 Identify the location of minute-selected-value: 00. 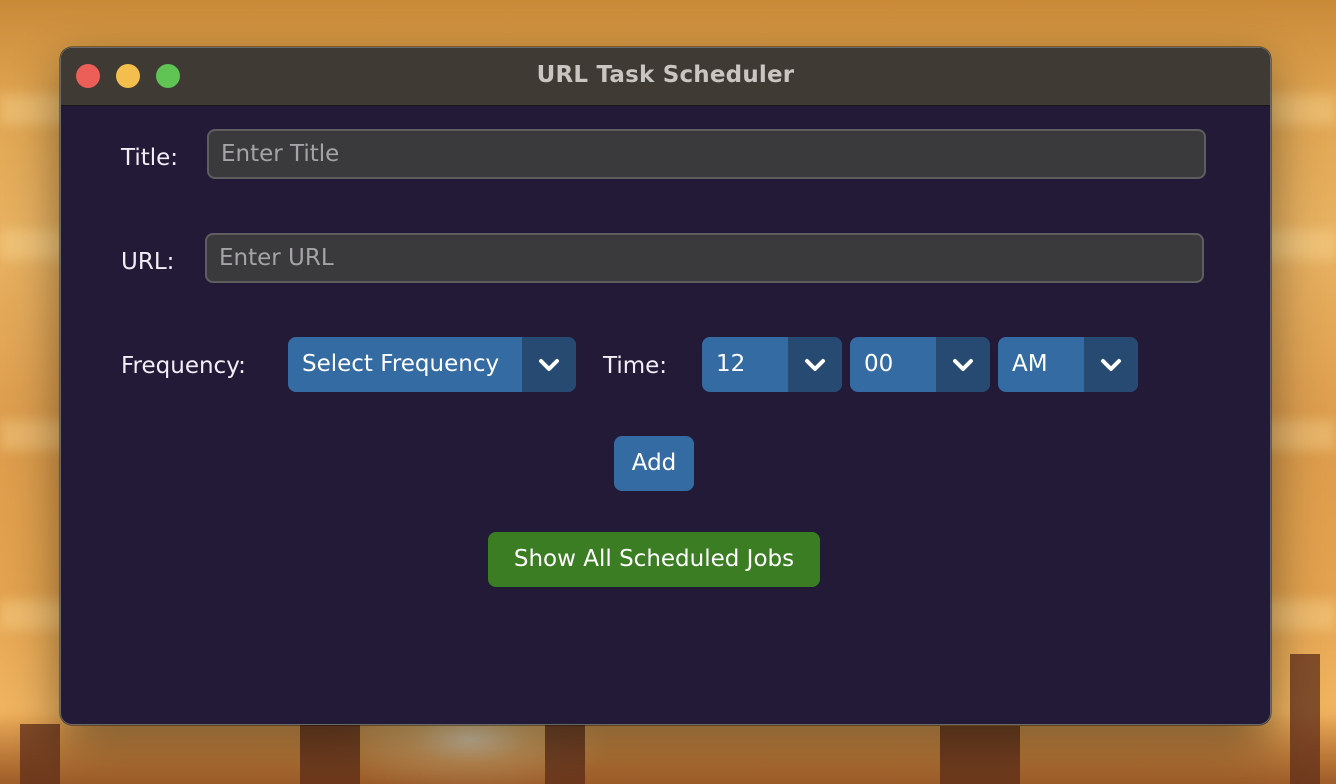
(879, 364).